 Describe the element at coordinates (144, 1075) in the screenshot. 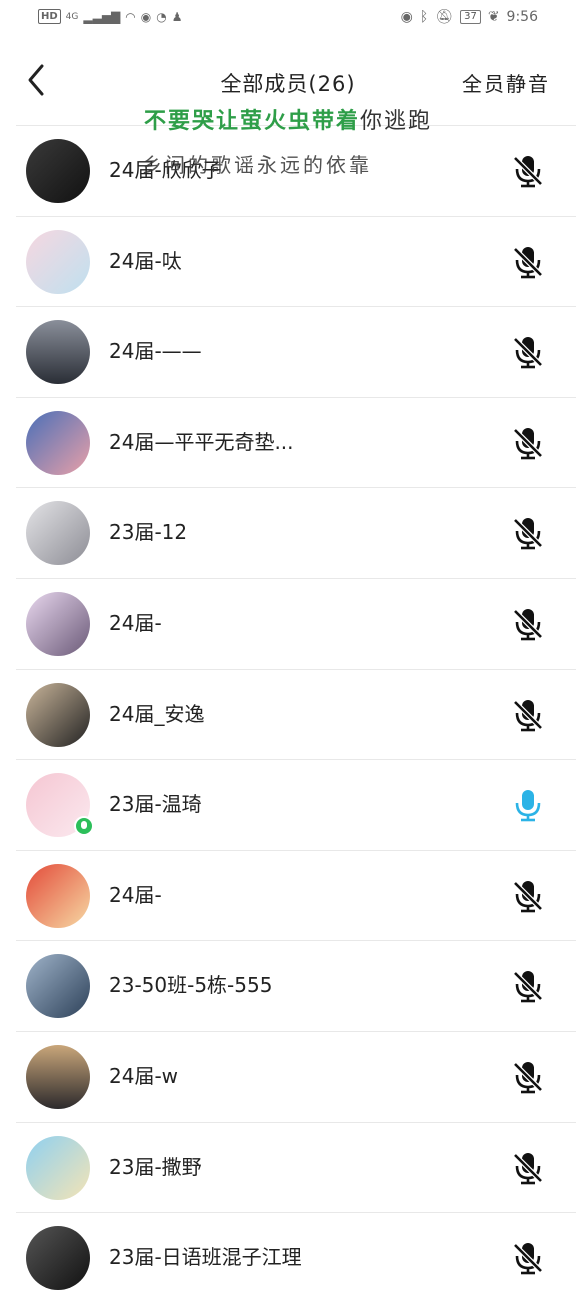

I see `member-name: 24届-w` at that location.